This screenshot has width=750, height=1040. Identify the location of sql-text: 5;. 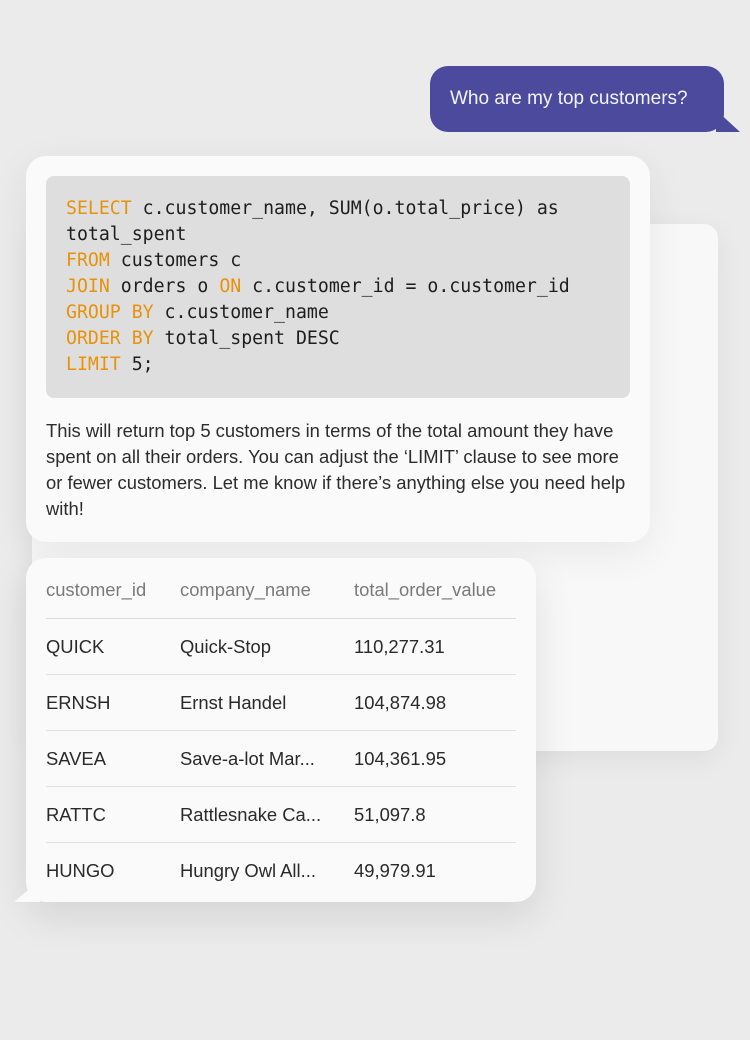
(137, 364).